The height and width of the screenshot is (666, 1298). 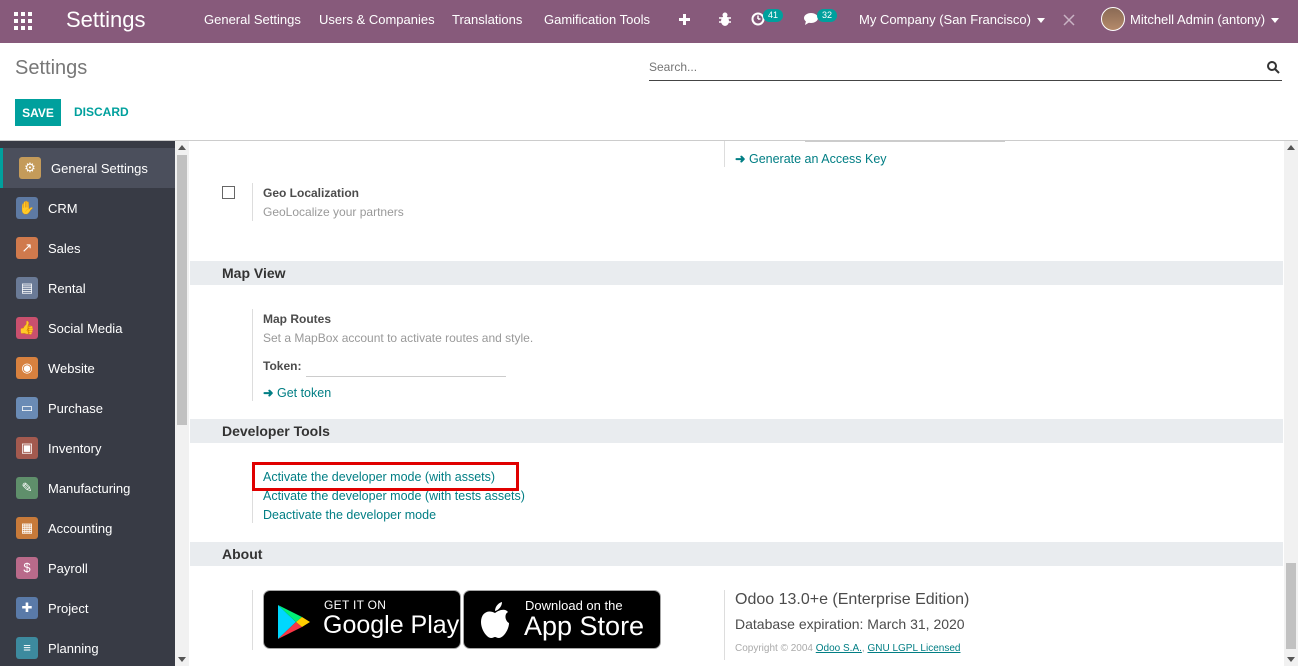 I want to click on sidebar-item-accounting: ▦ Accounting, so click(x=87, y=528).